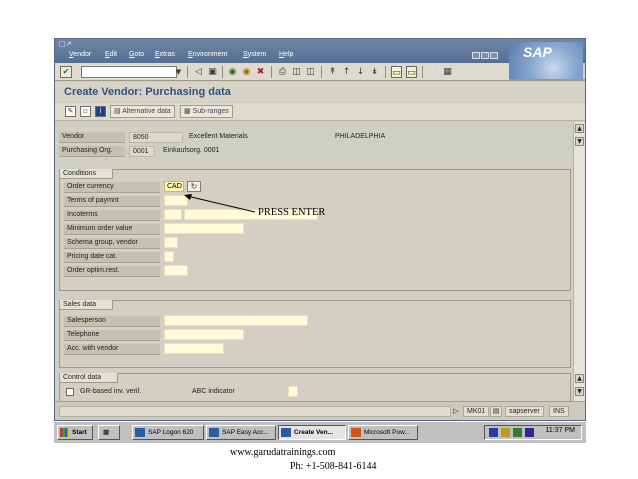 The width and height of the screenshot is (638, 479). I want to click on footer-phone: Ph: +1-508-841-6144, so click(333, 466).